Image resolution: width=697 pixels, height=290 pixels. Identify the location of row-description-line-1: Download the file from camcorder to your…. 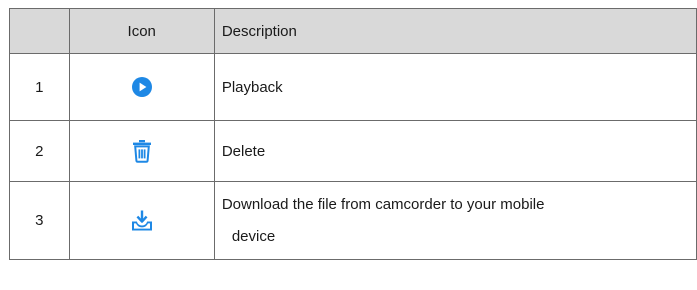
(383, 204).